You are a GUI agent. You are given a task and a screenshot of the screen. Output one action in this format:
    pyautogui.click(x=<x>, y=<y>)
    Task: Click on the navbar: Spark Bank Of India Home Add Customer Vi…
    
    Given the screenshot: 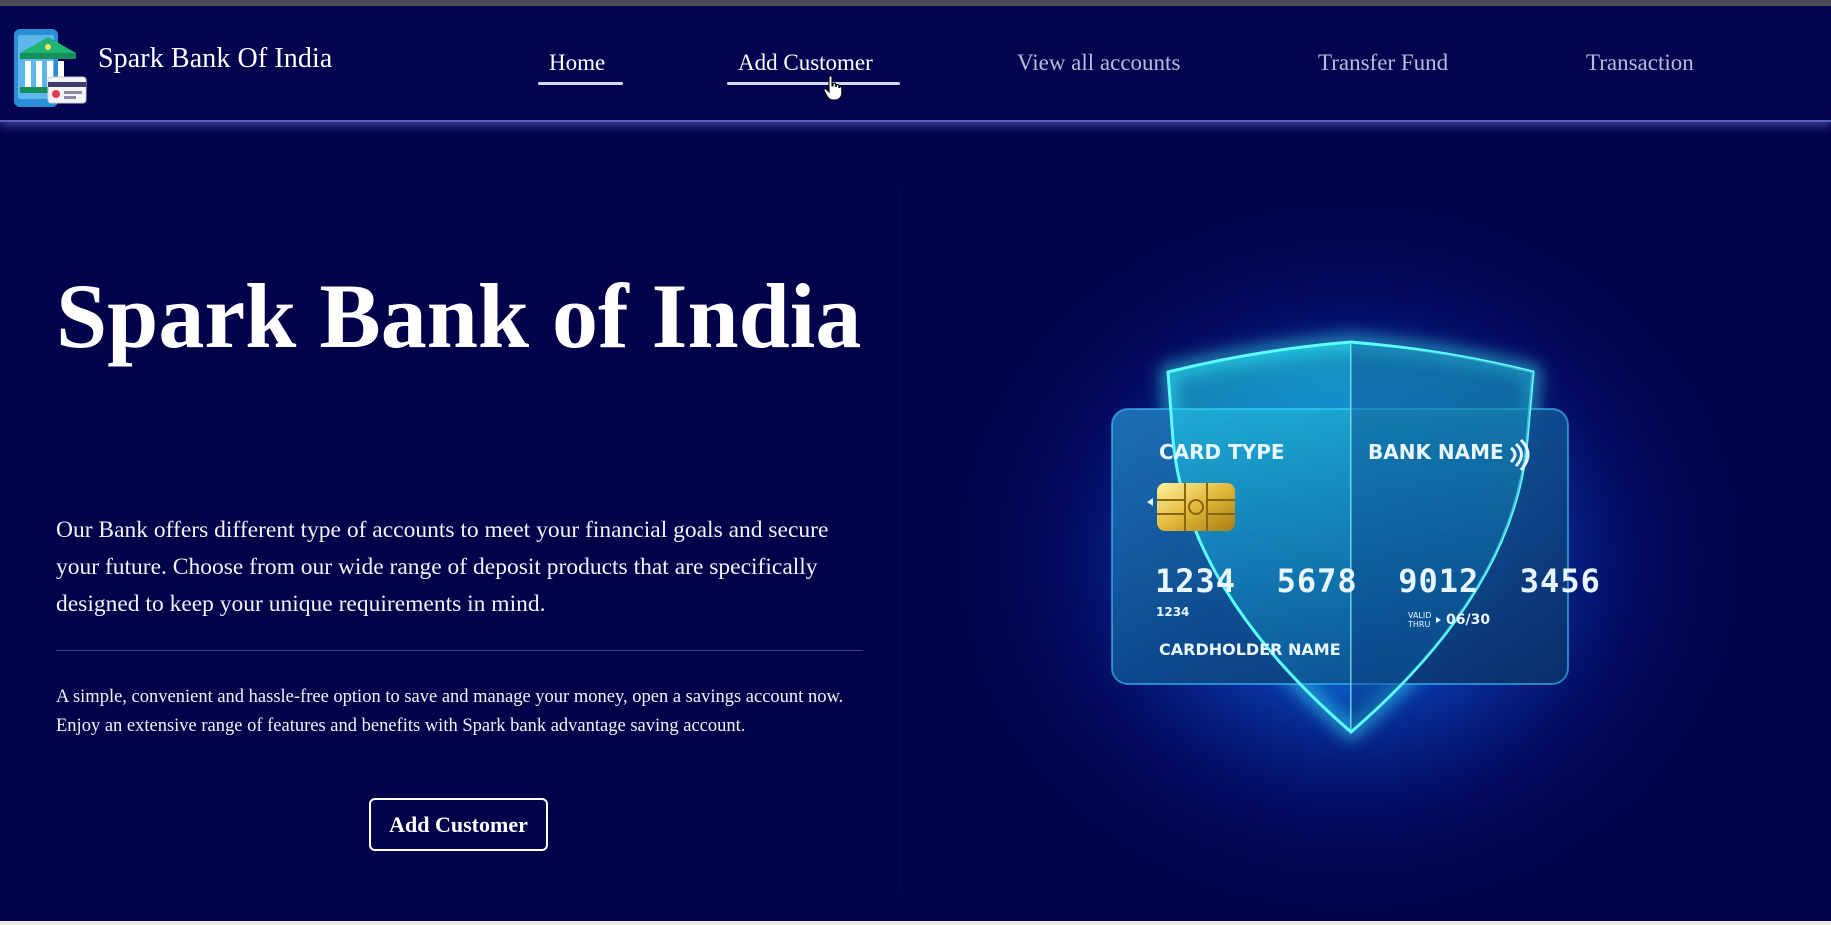 What is the action you would take?
    pyautogui.click(x=915, y=64)
    